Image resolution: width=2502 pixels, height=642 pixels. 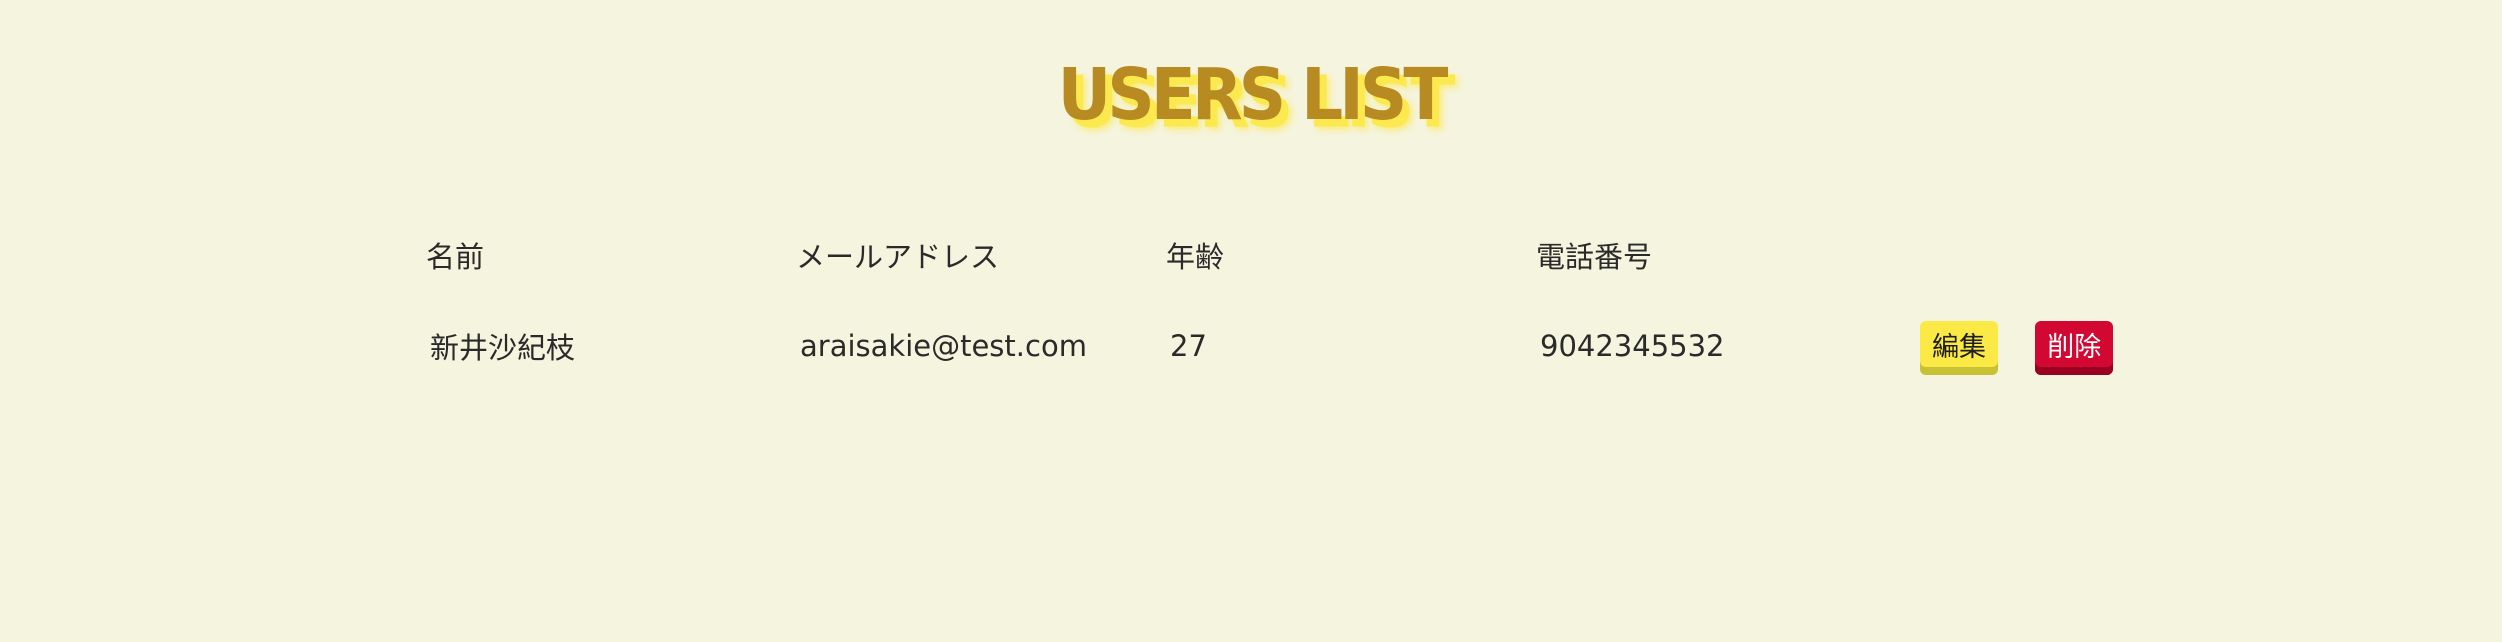 What do you see at coordinates (2070, 255) in the screenshot?
I see `column-header-actions` at bounding box center [2070, 255].